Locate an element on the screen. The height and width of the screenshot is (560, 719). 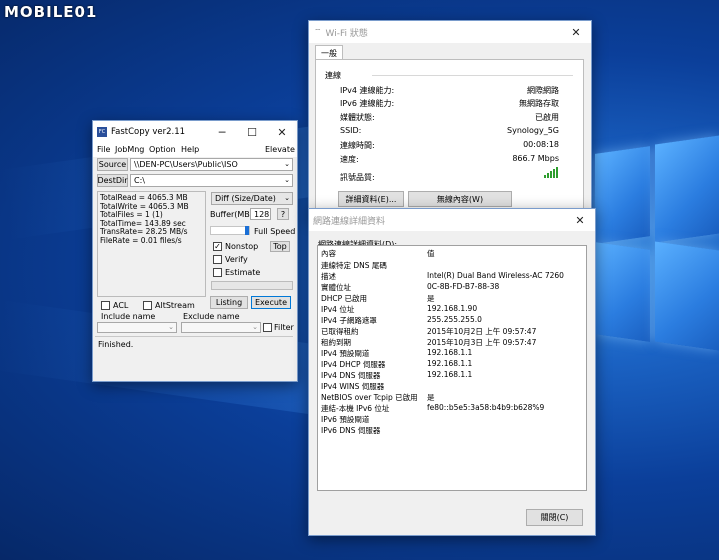
table-row: 連結-本機 IPv6 位址 fe80::b5e5:3a58:b4b9:b628%9 is located at coordinates (452, 408).